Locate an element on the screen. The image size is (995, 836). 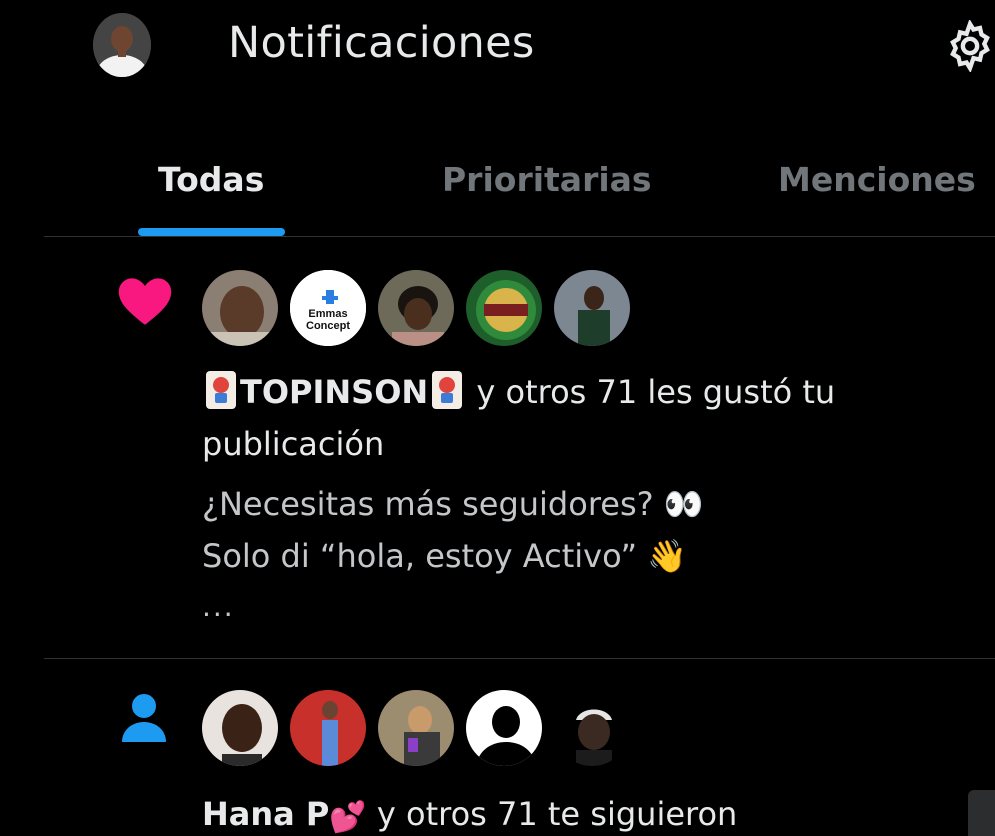
notification-tabs: Todas Prioritarias Menciones is located at coordinates (497, 195).